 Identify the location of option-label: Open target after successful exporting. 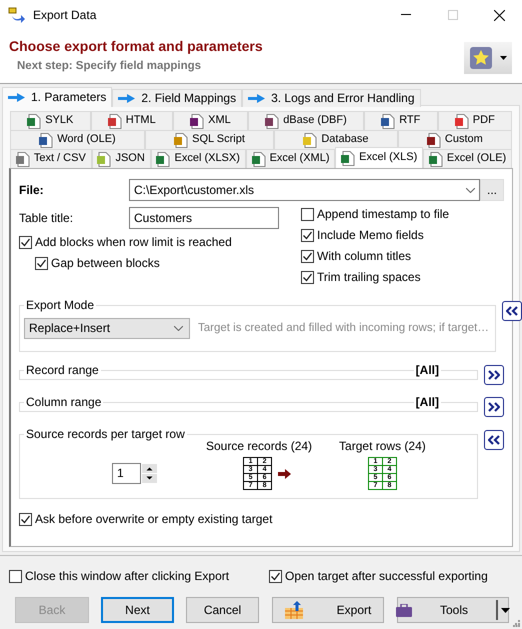
(386, 576).